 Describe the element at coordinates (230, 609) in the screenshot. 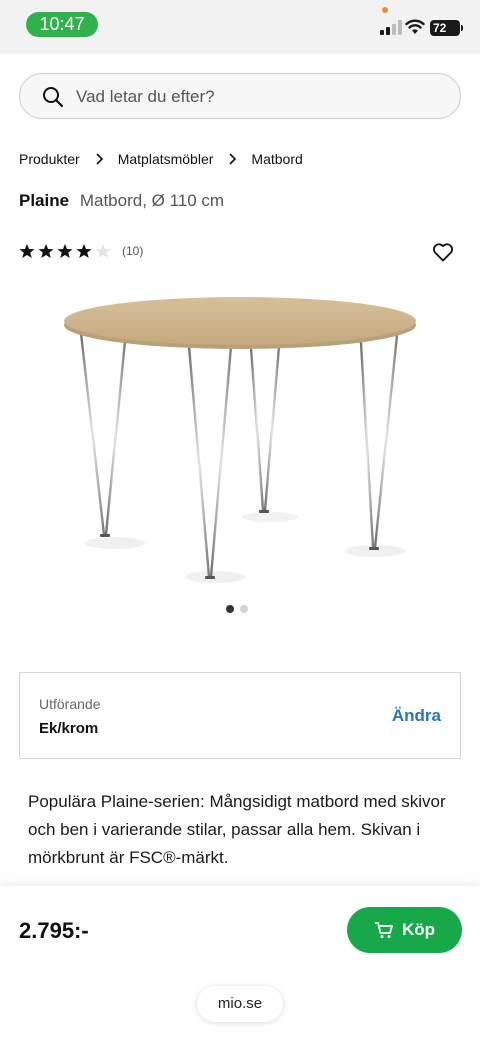

I see `carousel-dot-active` at that location.